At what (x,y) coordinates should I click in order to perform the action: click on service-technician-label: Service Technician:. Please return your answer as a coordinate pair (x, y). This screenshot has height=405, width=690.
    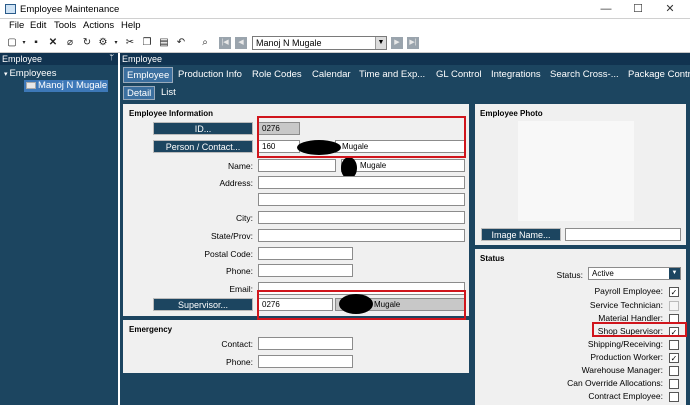
    Looking at the image, I should click on (626, 305).